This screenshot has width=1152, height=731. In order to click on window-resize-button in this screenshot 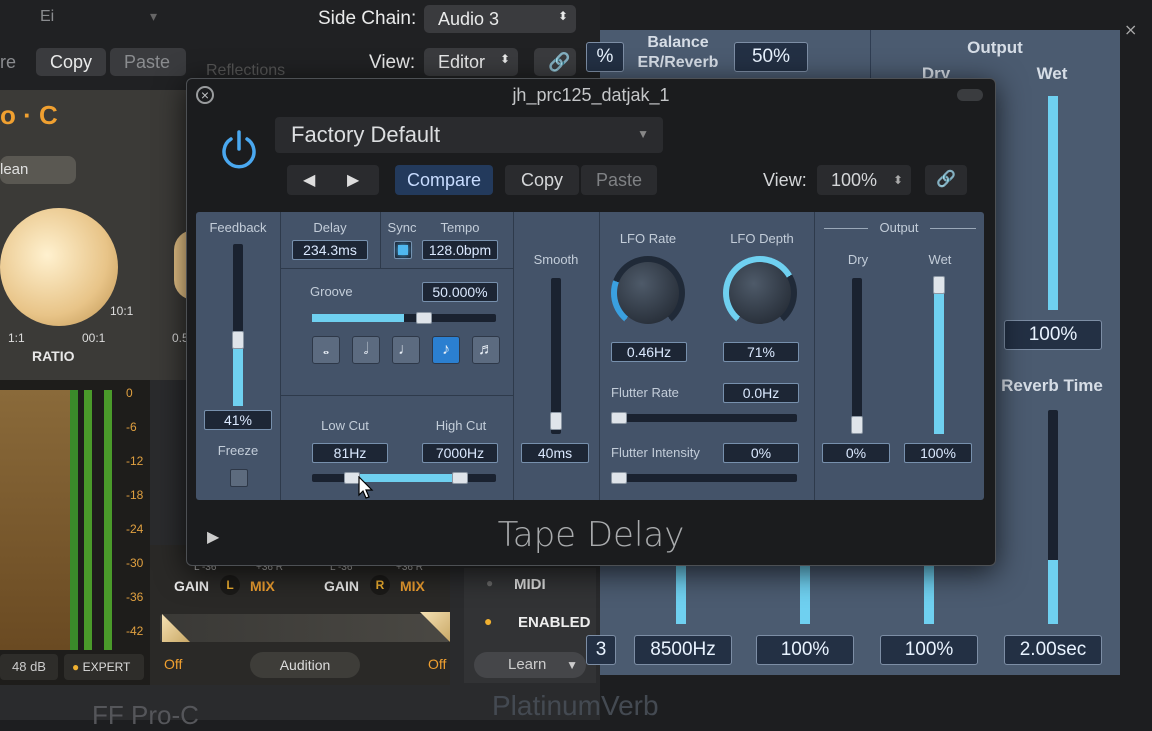, I will do `click(970, 95)`.